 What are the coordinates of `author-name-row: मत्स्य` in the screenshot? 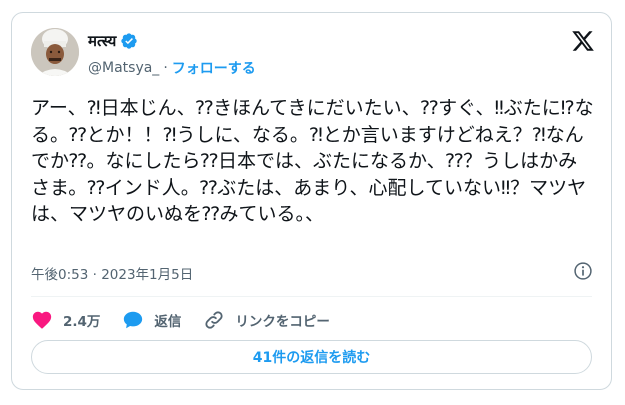 It's located at (113, 41).